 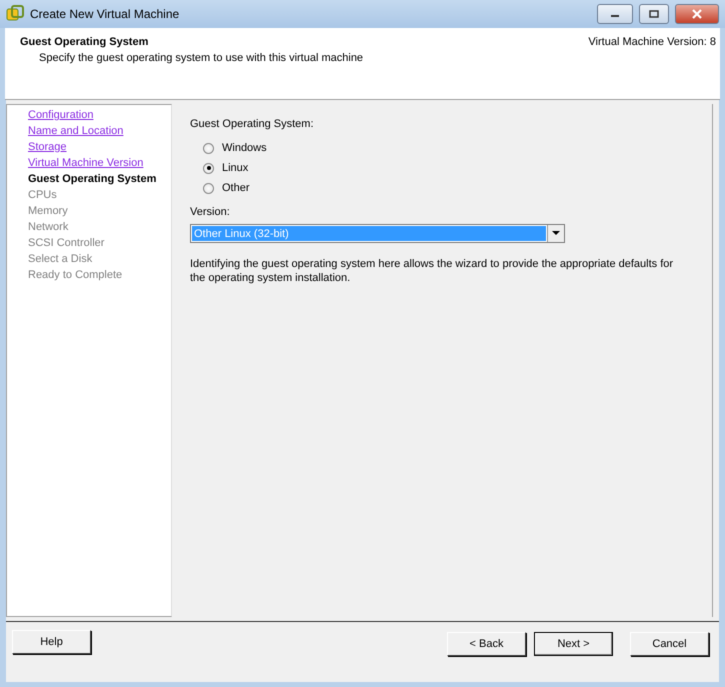 What do you see at coordinates (201, 58) in the screenshot?
I see `page-subtitle: Specify the guest operating system to use with this virtual machine` at bounding box center [201, 58].